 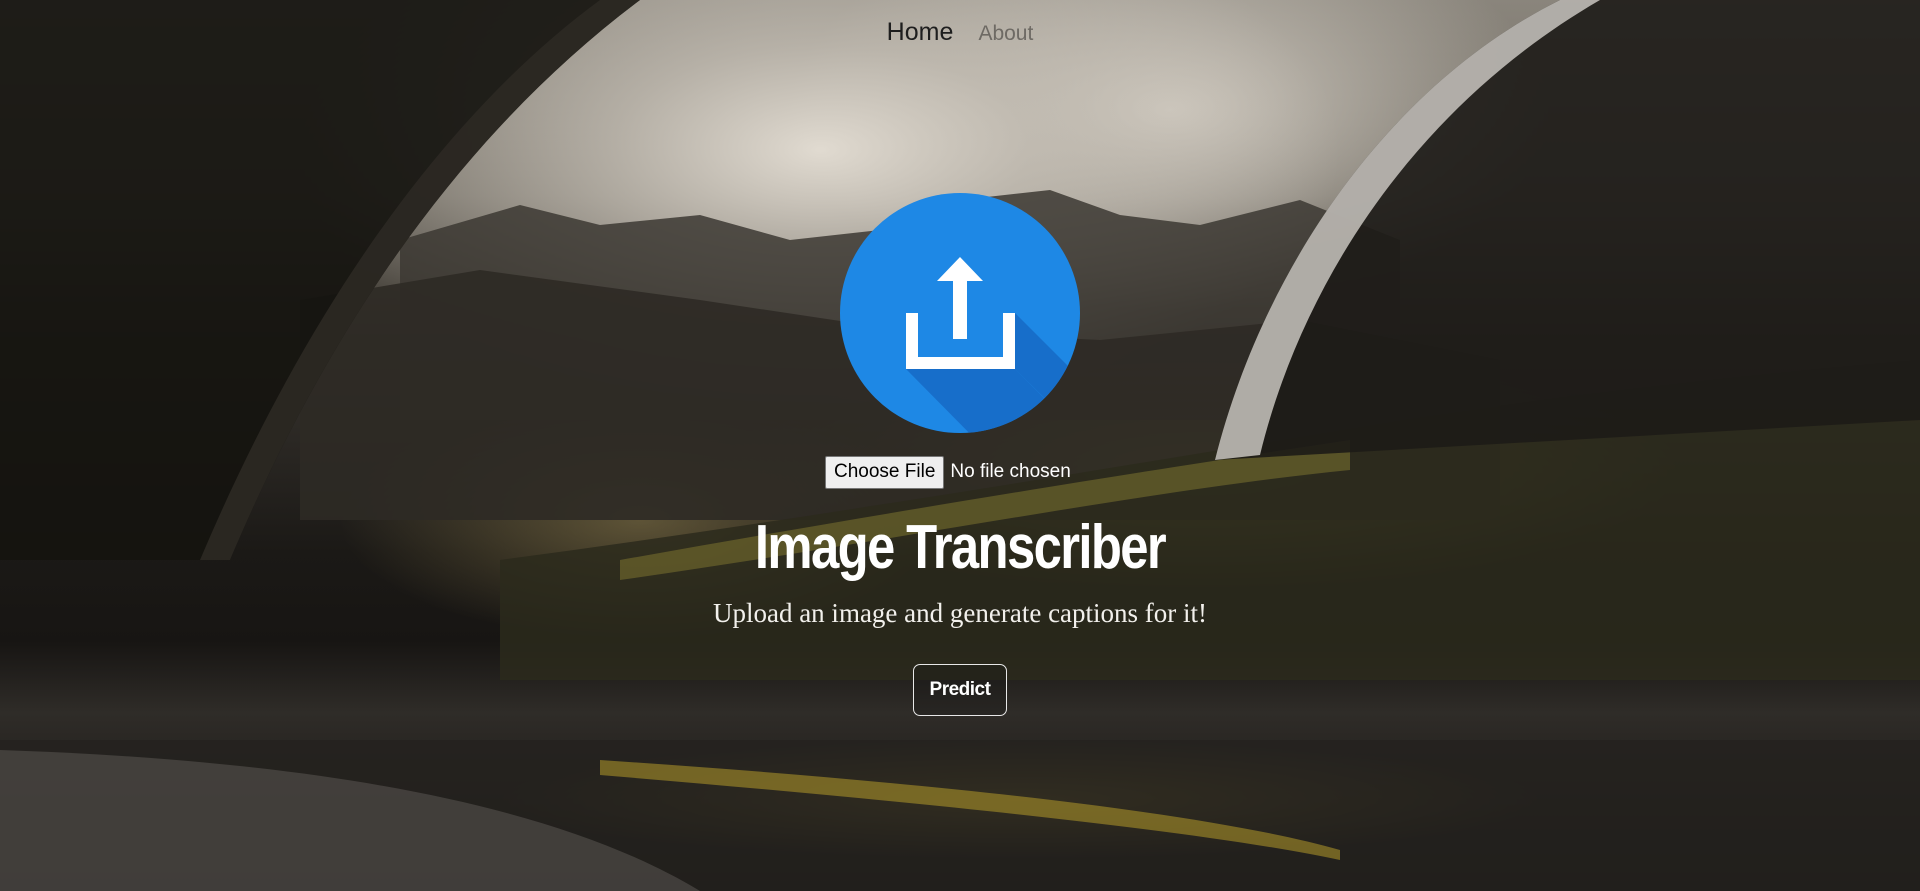 I want to click on predict-button: Predict, so click(x=960, y=690).